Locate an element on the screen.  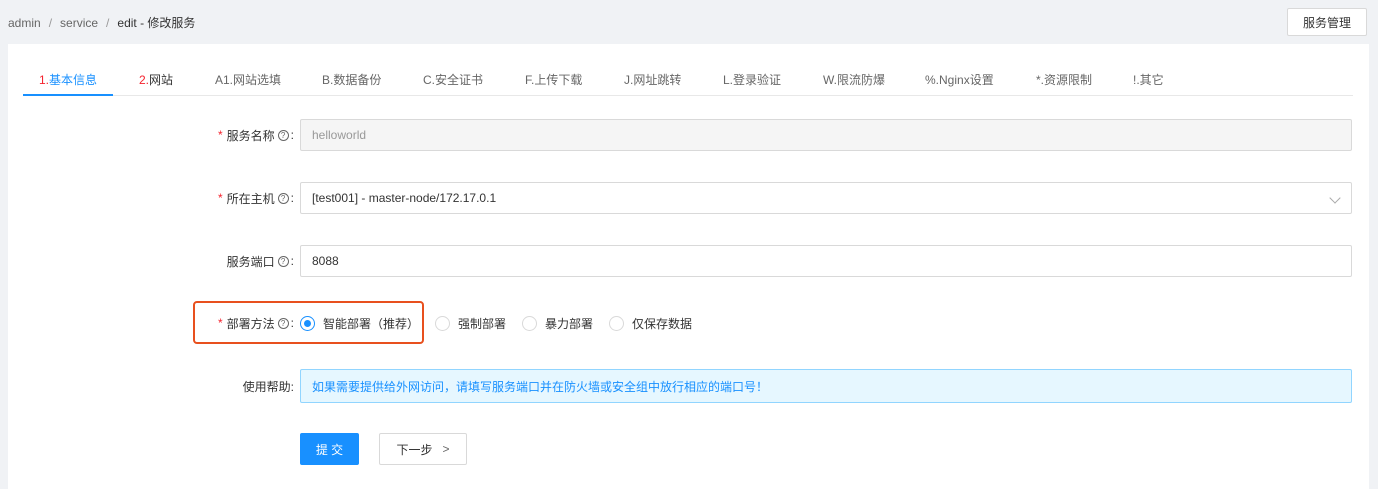
service-name-label: * 服务名称 ? : is located at coordinates (256, 135).